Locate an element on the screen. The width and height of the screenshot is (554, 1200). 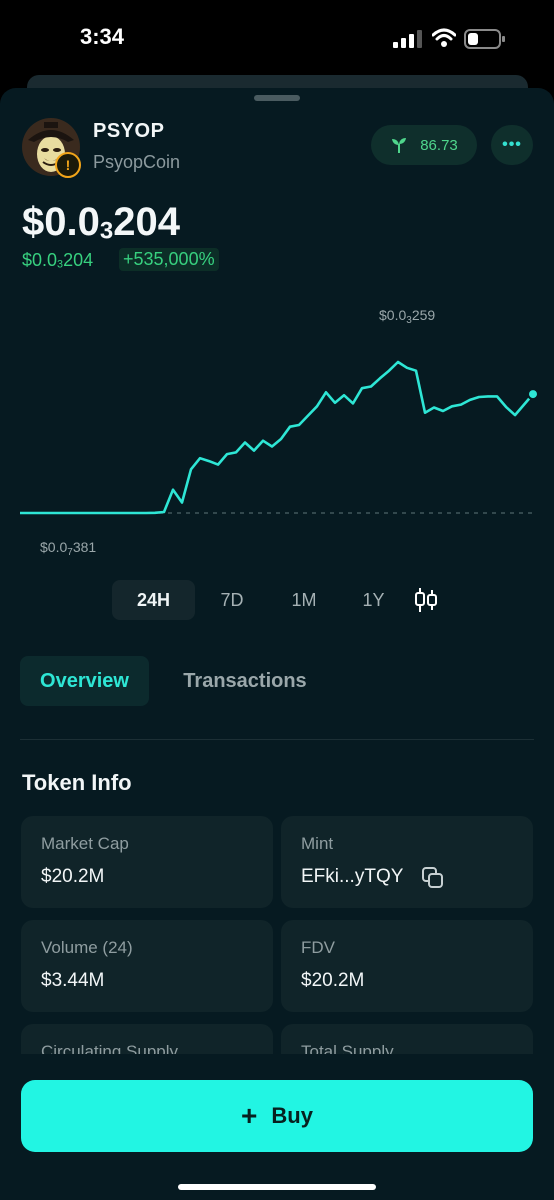
sprout-icon is located at coordinates (399, 145).